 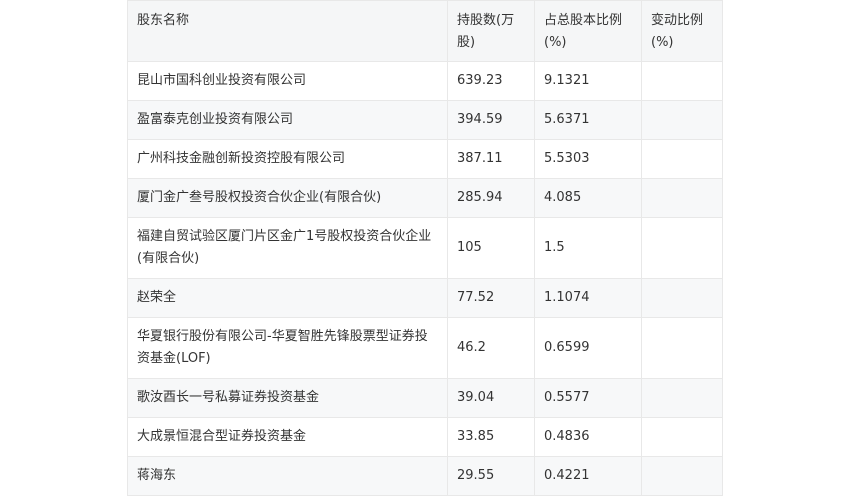 I want to click on table-header-row: 股东名称 持股数(万股) 占总股本比例(%) 变动比例(%), so click(x=425, y=31).